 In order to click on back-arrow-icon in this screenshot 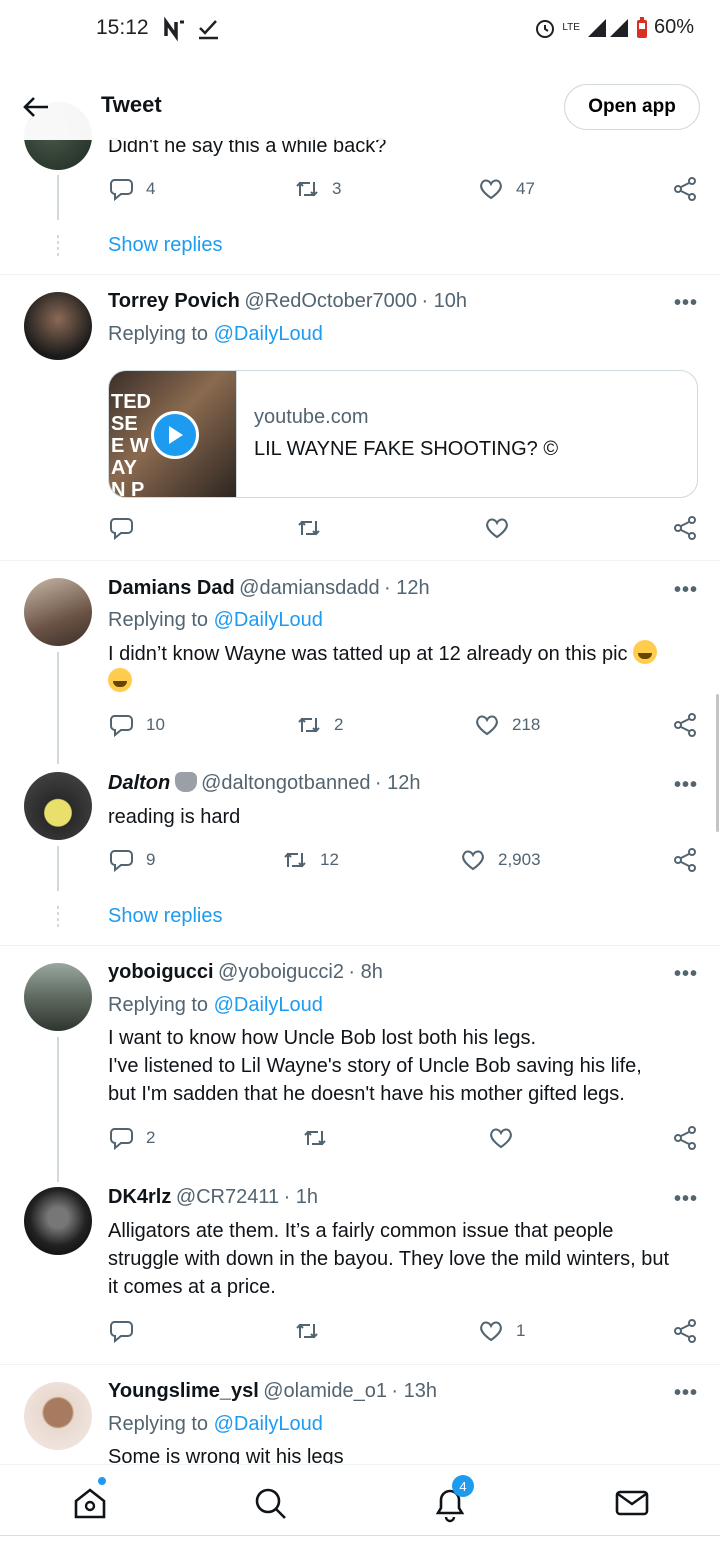, I will do `click(37, 107)`.